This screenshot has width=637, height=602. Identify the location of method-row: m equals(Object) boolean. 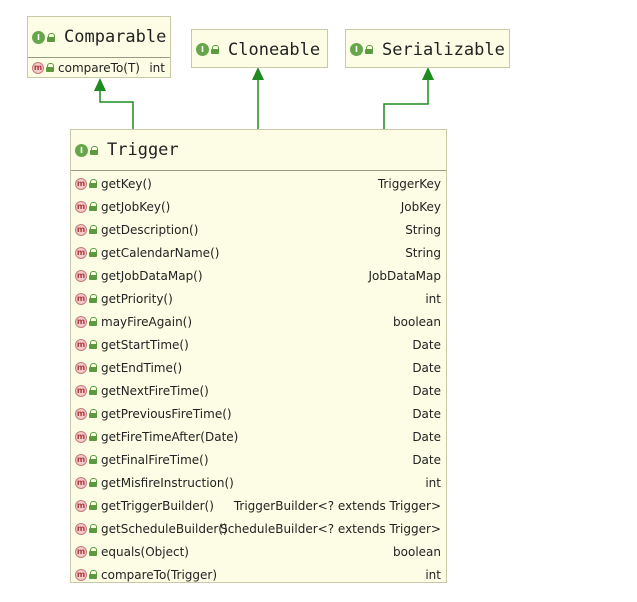
(258, 551).